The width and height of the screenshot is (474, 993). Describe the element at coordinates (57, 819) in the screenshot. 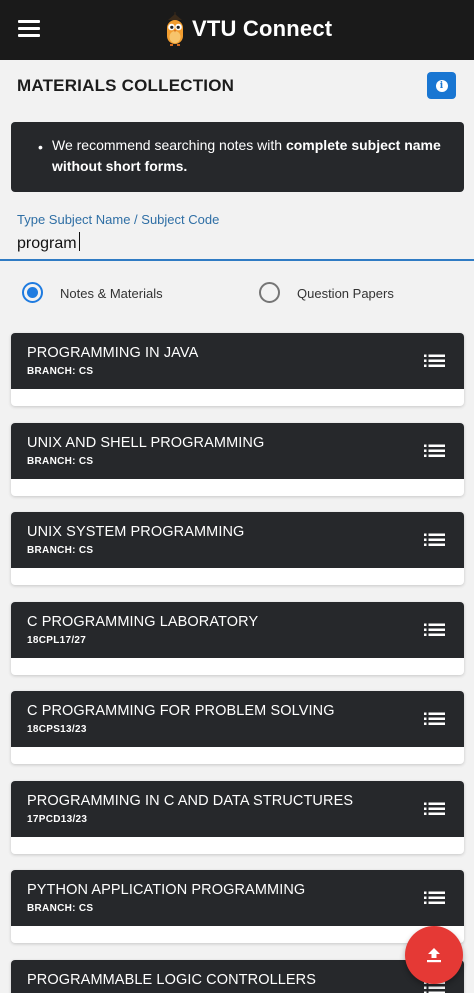

I see `result-subtitle: 17PCD13/23` at that location.